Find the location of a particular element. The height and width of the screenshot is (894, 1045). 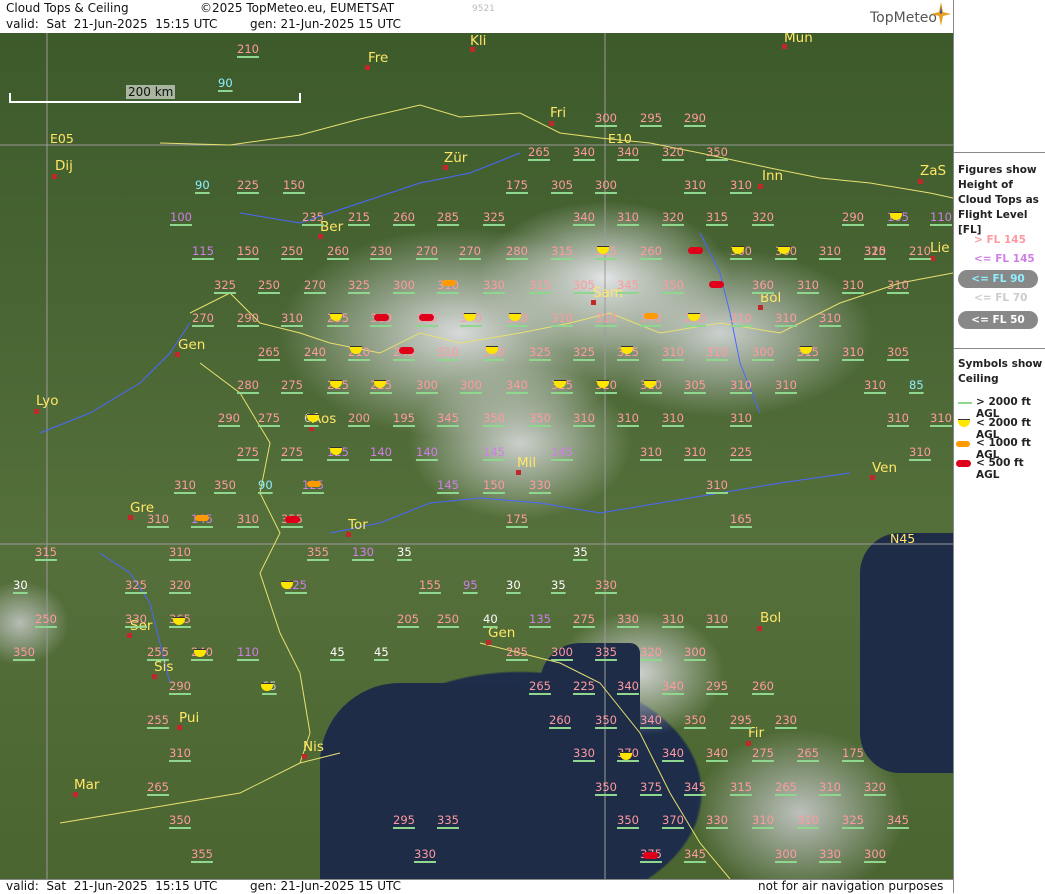

disclaimer: not for air navigation purposes is located at coordinates (851, 886).